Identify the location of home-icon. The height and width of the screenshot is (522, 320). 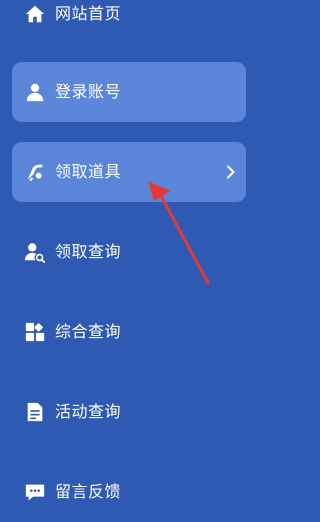
(35, 14).